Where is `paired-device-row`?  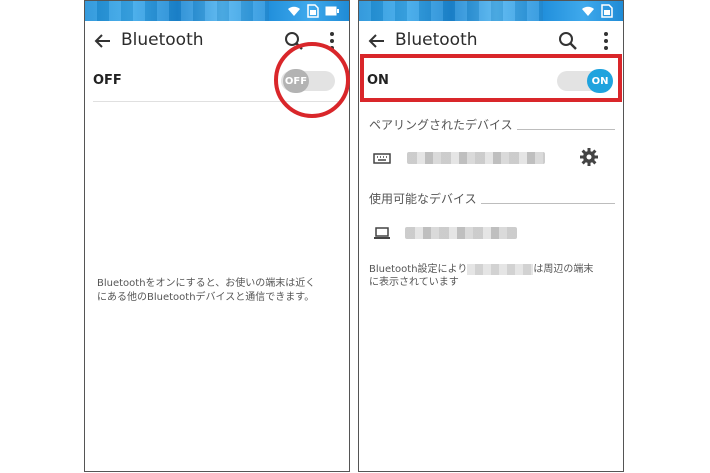 paired-device-row is located at coordinates (491, 158).